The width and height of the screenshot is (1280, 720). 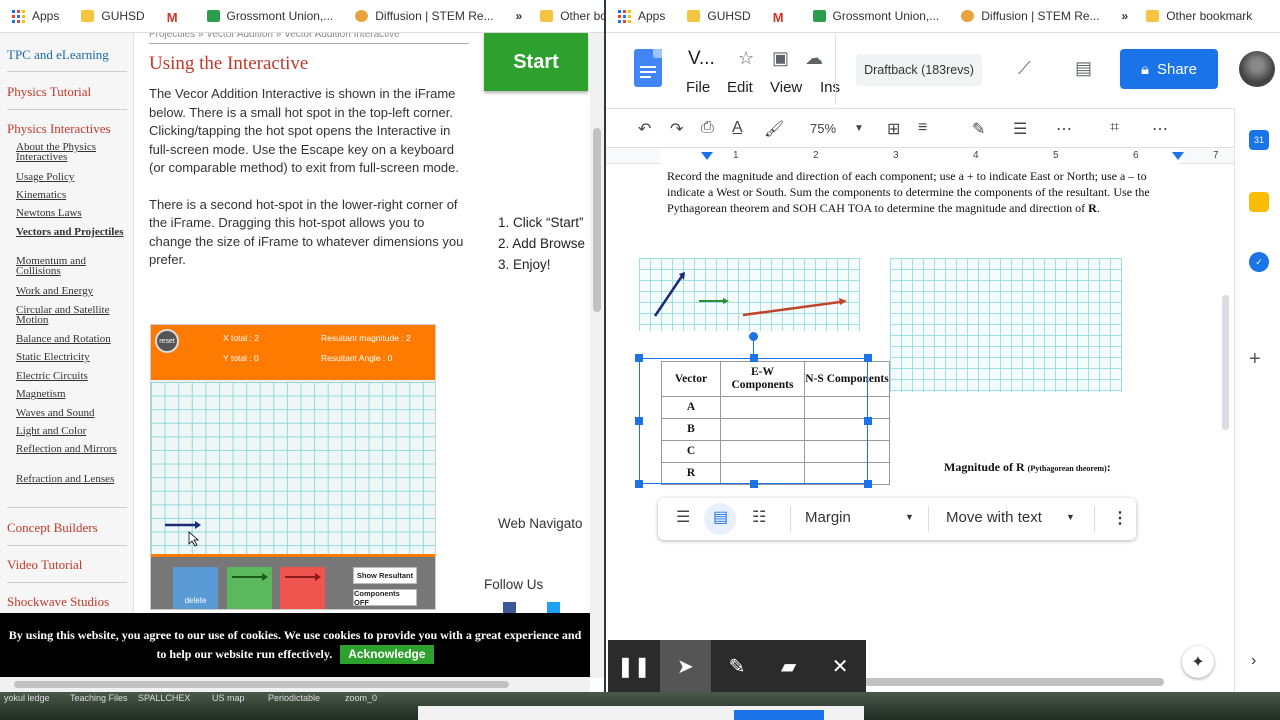 I want to click on tasks-icon: ✓, so click(x=1259, y=262).